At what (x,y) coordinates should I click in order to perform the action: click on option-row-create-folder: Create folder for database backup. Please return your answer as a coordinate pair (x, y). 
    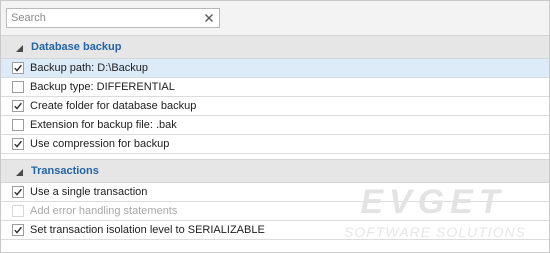
    Looking at the image, I should click on (275, 106).